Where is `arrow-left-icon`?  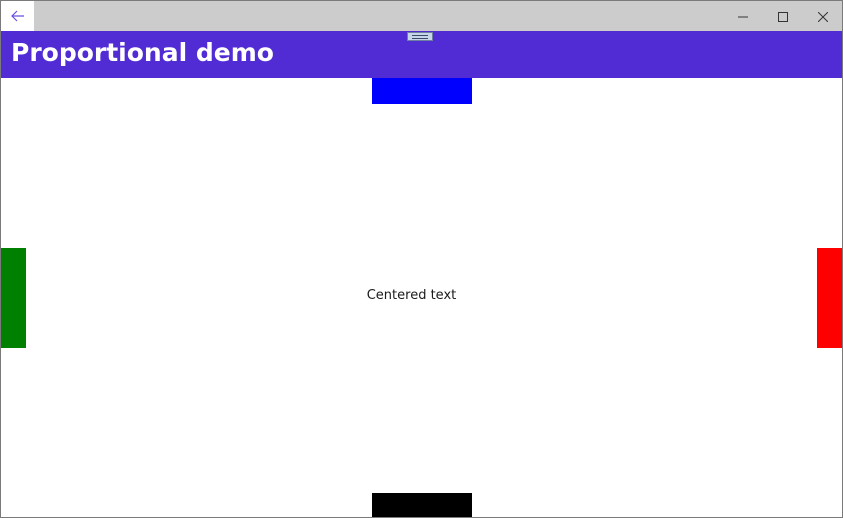 arrow-left-icon is located at coordinates (17, 16).